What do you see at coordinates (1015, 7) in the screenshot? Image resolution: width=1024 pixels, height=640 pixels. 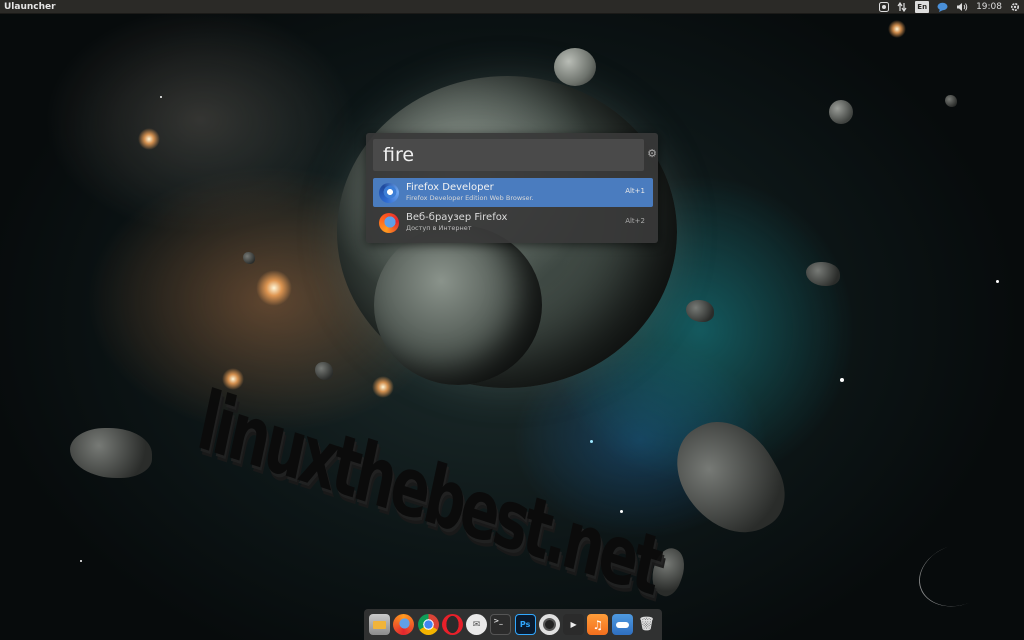 I see `power-gear-icon` at bounding box center [1015, 7].